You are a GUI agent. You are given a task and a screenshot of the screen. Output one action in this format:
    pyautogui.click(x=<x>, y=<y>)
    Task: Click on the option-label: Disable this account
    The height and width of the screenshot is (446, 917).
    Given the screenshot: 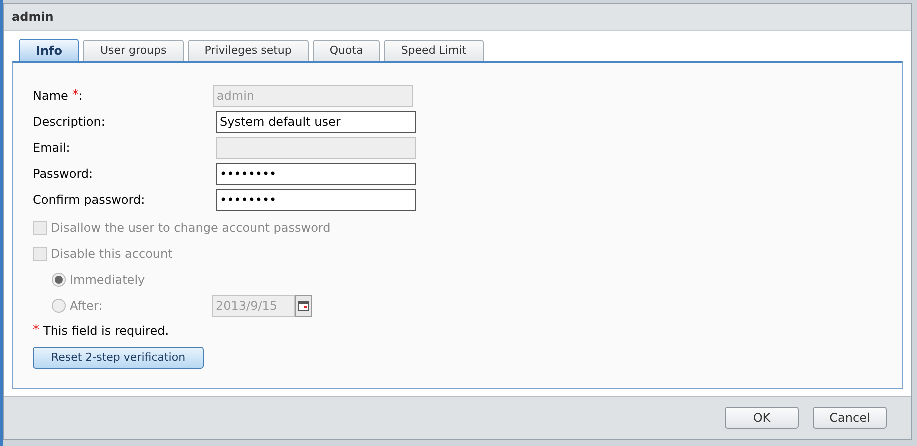 What is the action you would take?
    pyautogui.click(x=112, y=254)
    